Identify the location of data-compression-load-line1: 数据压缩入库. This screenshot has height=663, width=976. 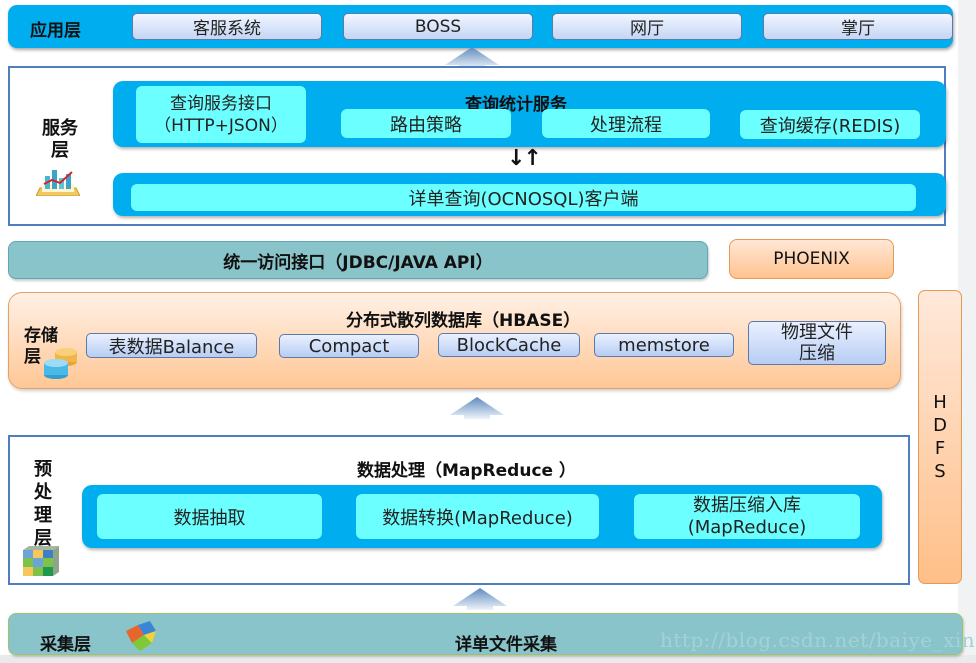
(747, 505).